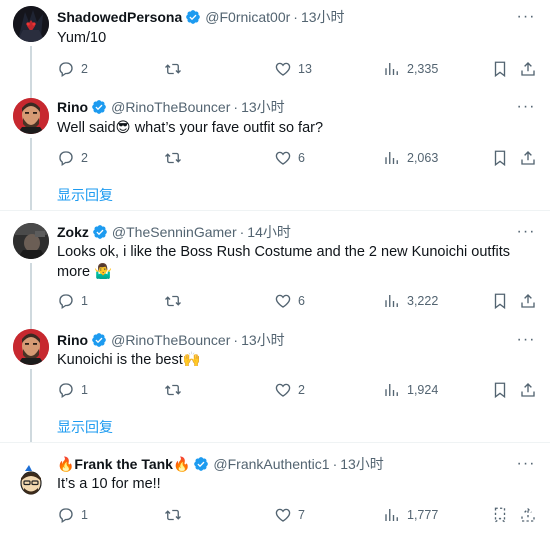 This screenshot has height=544, width=550. Describe the element at coordinates (271, 464) in the screenshot. I see `user-handle: @FrankAuthentic1` at that location.